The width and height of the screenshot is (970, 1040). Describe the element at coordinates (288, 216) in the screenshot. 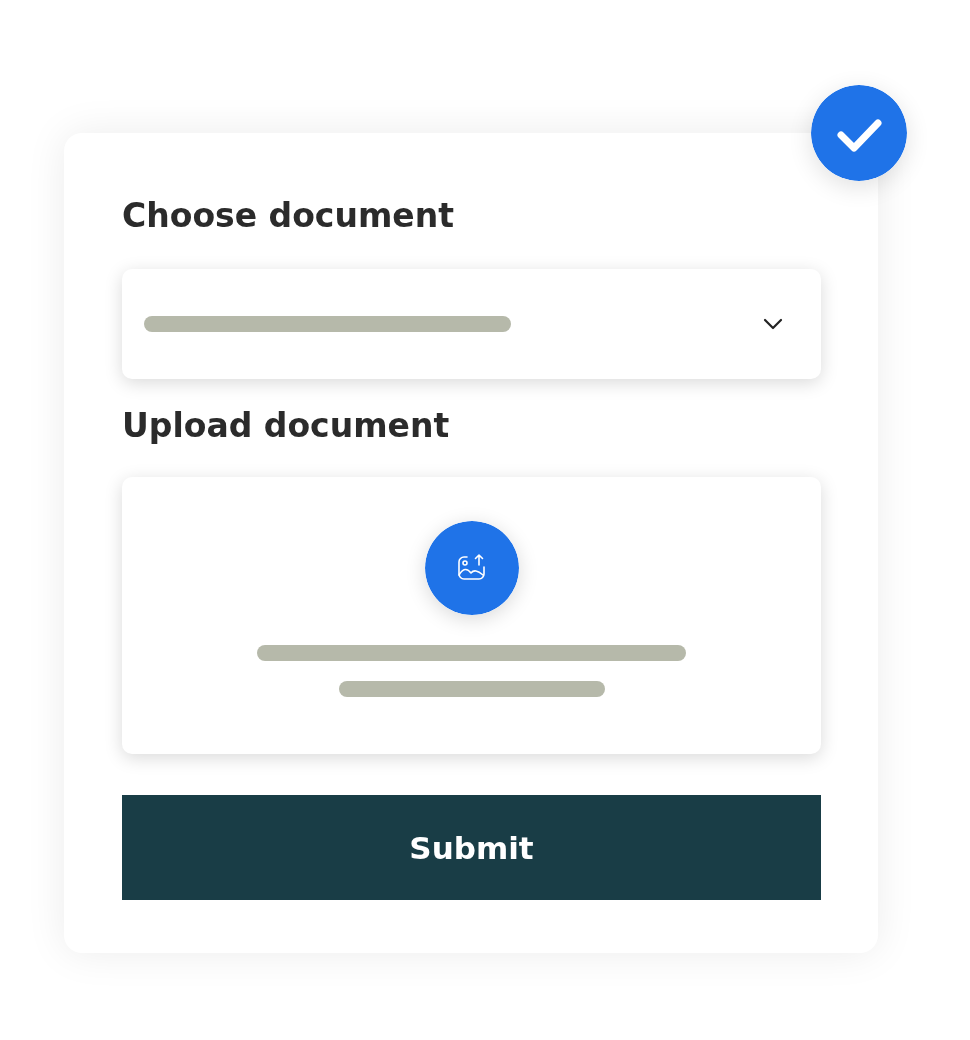

I see `section-title: Choose document` at that location.